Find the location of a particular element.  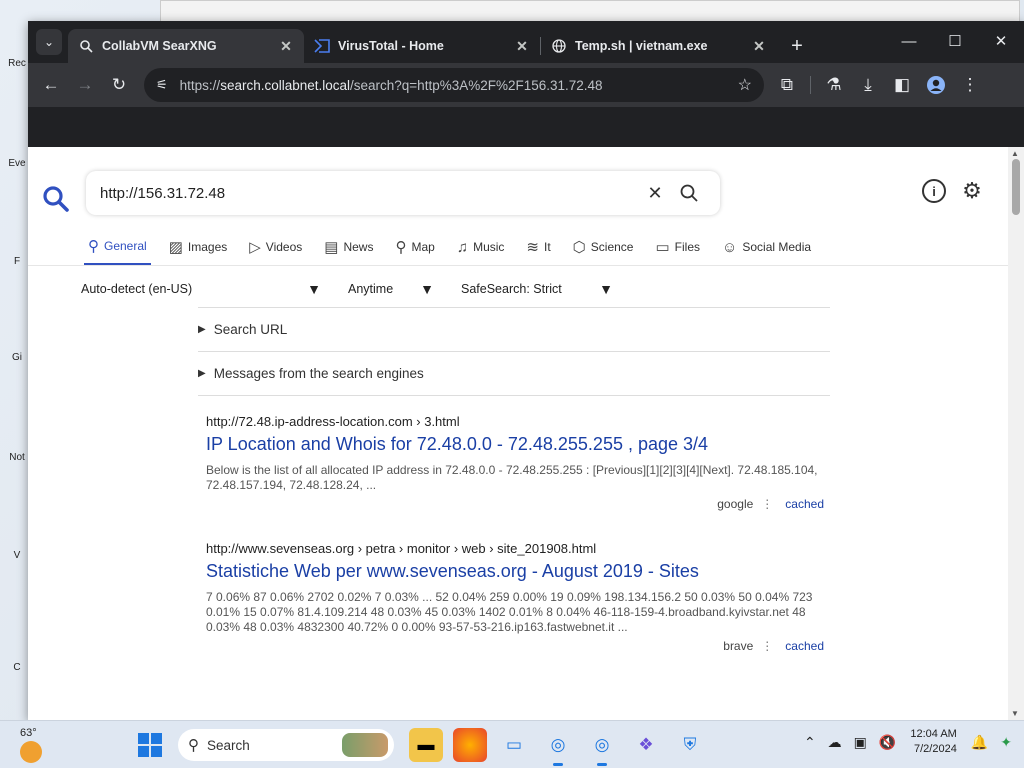

desktop-icon-label: V is located at coordinates (17, 555).